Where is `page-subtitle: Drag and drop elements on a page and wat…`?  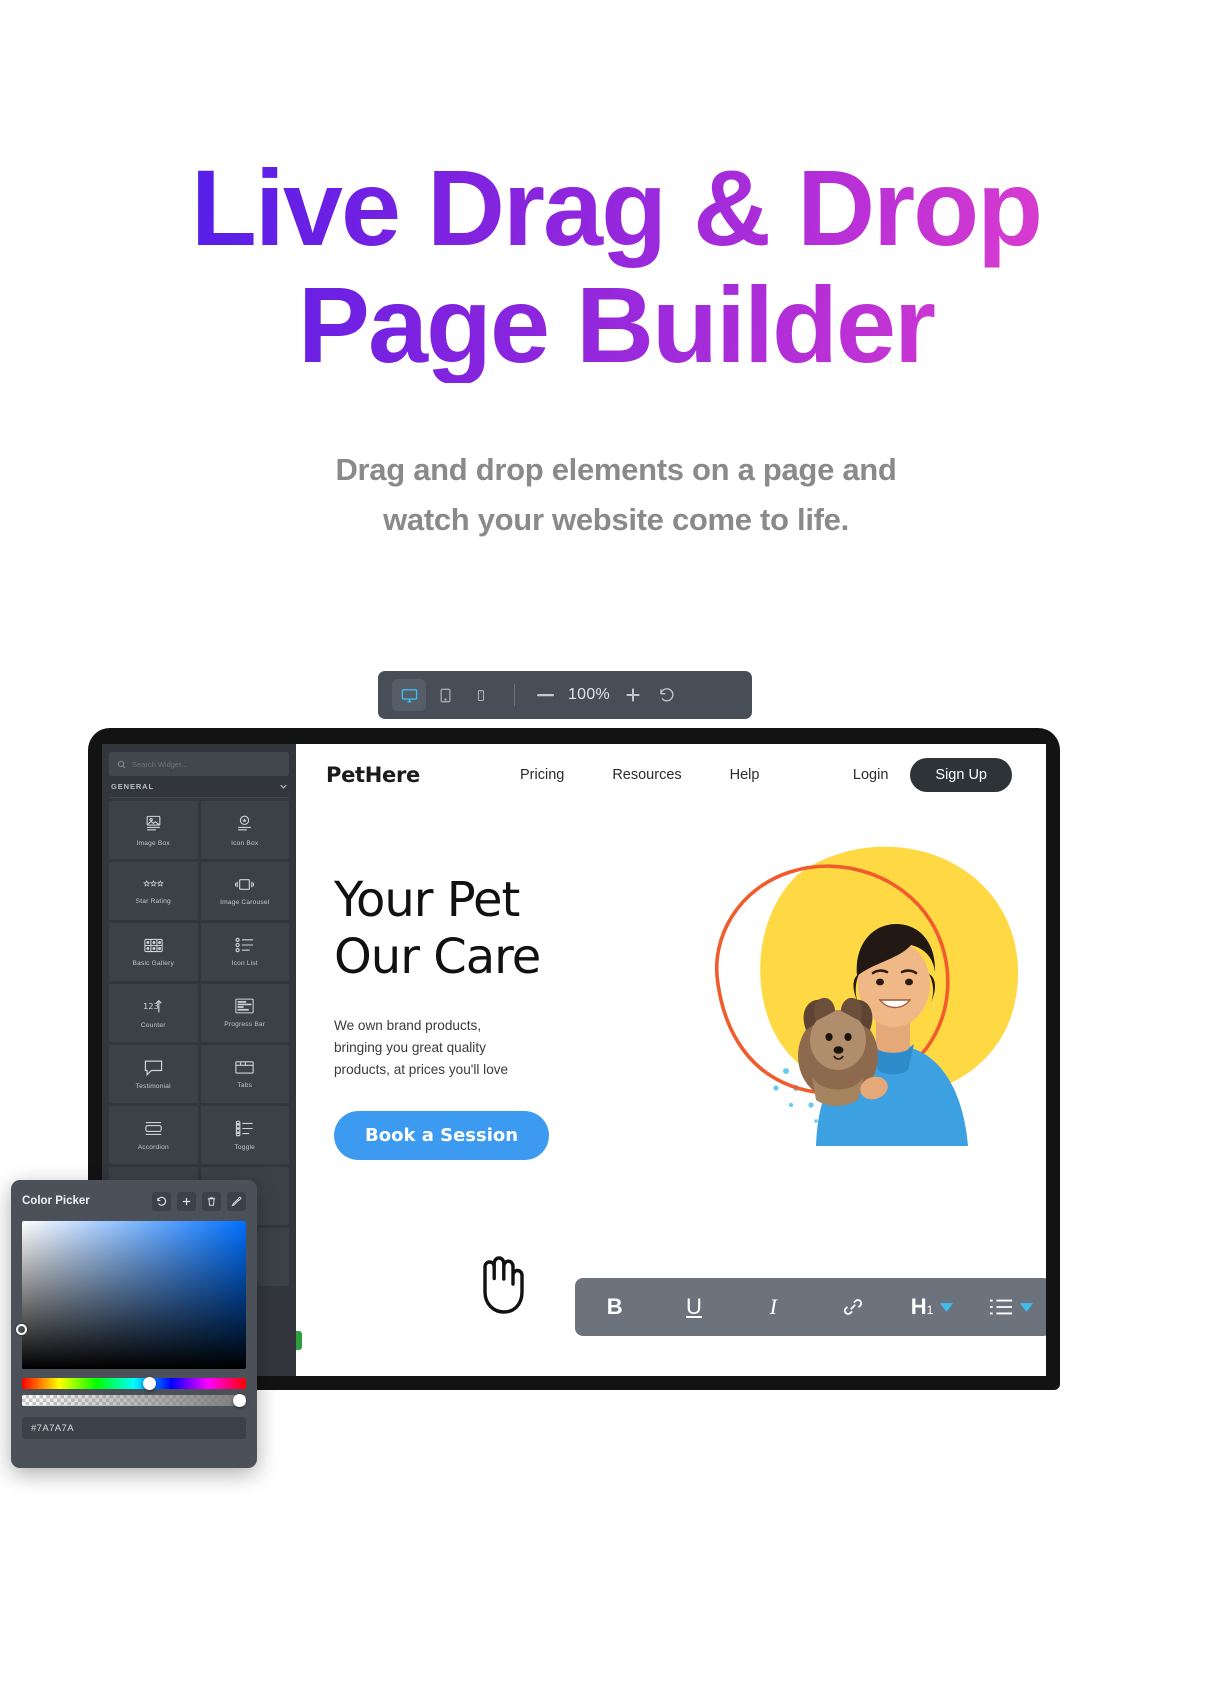 page-subtitle: Drag and drop elements on a page and wat… is located at coordinates (616, 495).